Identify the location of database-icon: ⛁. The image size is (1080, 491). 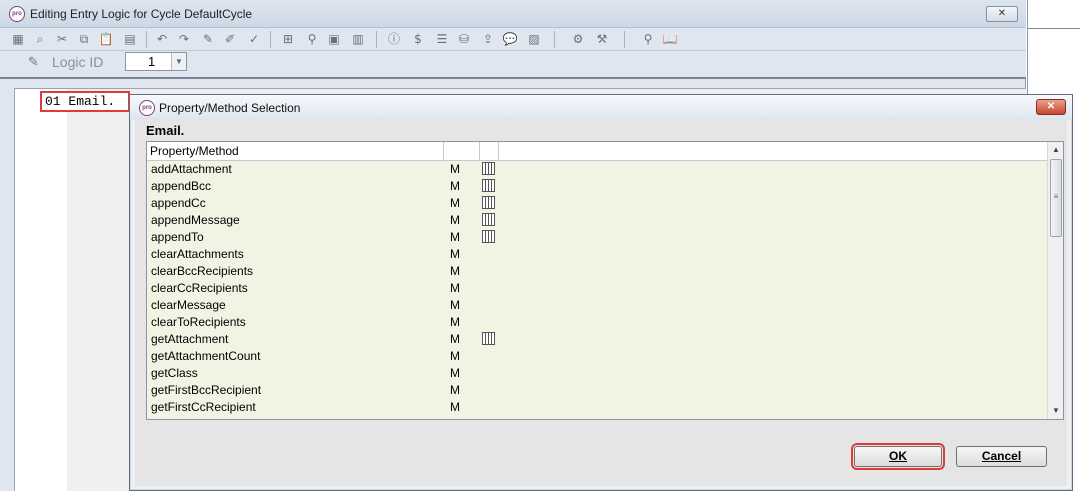
(464, 39).